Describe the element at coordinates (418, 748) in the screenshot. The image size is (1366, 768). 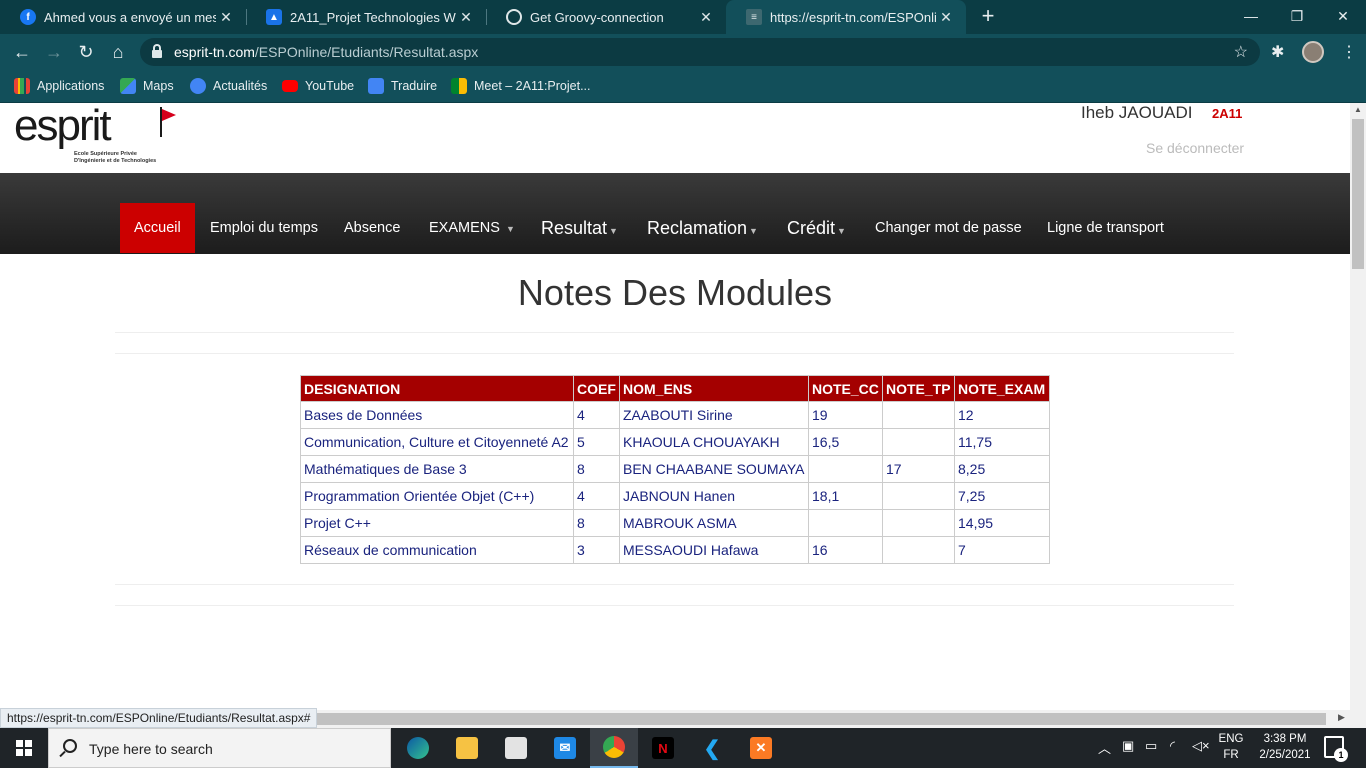
I see `taskbar-edge` at that location.